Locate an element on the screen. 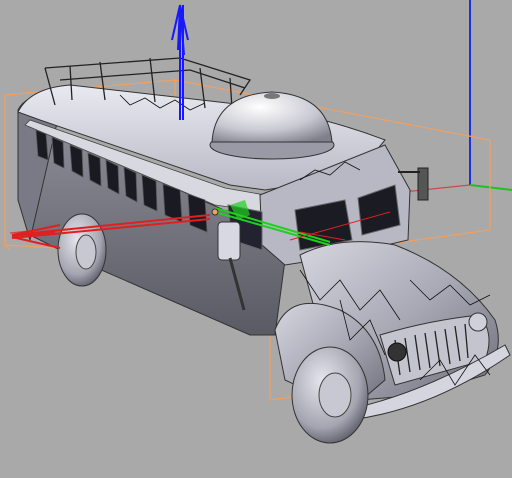  front-wheel is located at coordinates (330, 395).